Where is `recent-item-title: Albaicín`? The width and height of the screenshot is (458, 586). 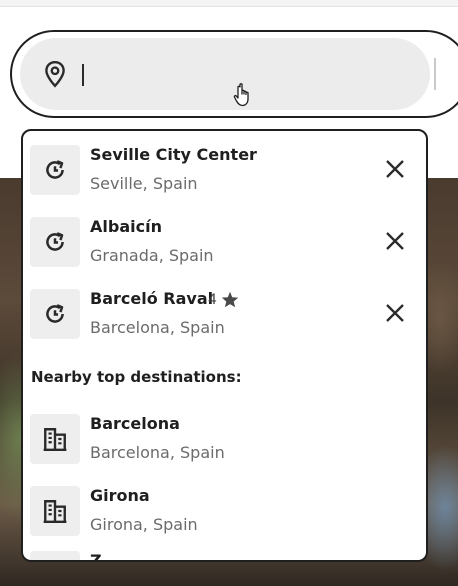 recent-item-title: Albaicín is located at coordinates (126, 226).